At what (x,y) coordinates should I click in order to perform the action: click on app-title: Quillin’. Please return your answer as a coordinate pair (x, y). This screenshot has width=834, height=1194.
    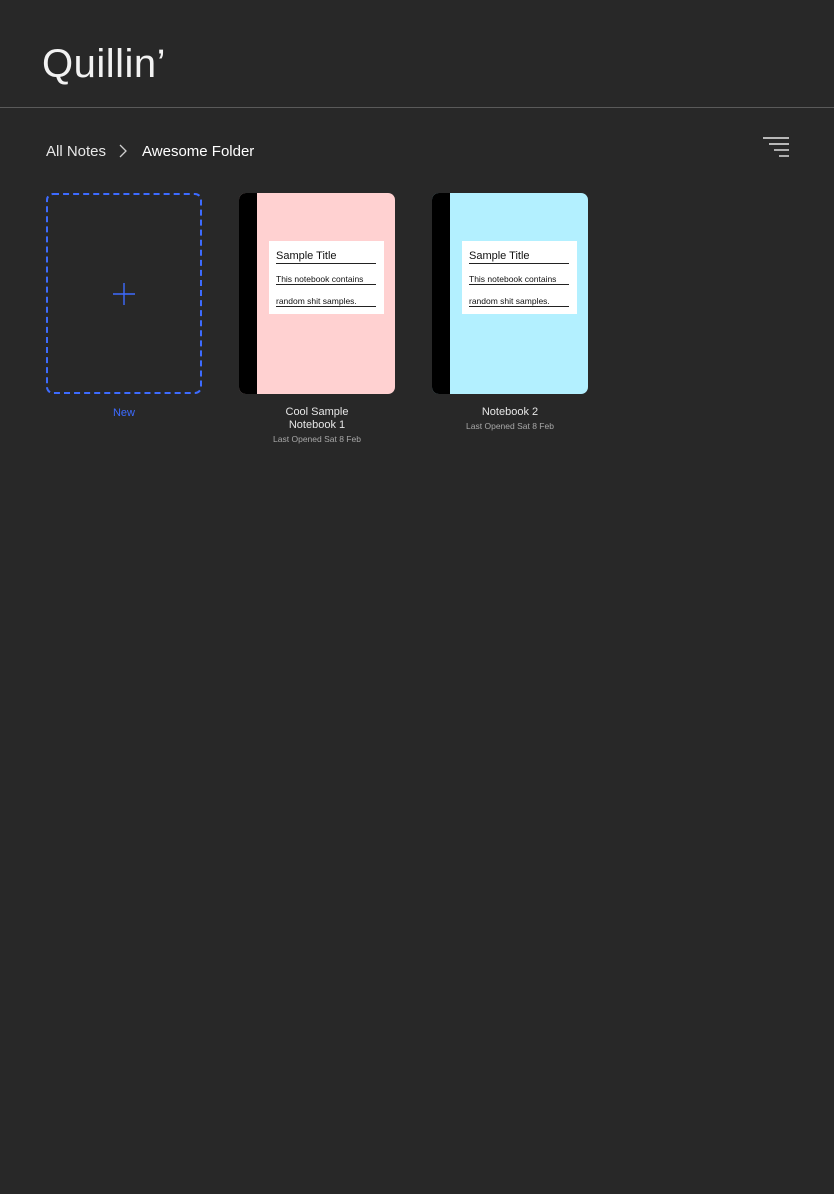
    Looking at the image, I should click on (104, 64).